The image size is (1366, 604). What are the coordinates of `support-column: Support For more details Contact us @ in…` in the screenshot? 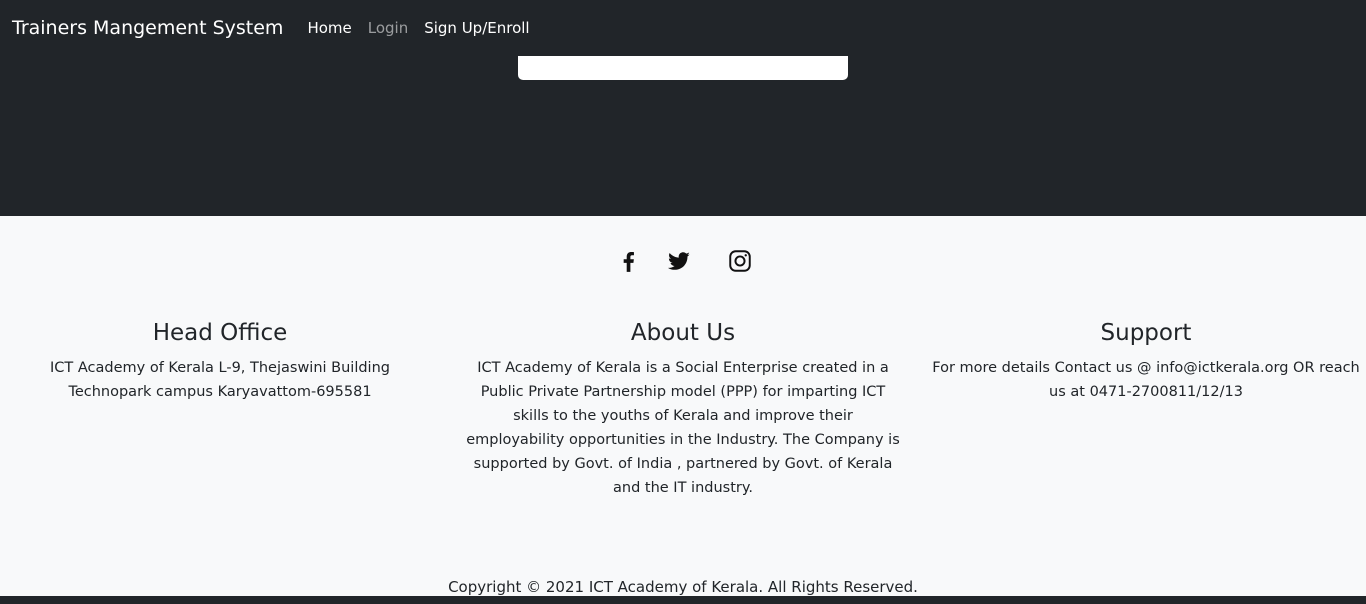 It's located at (1146, 362).